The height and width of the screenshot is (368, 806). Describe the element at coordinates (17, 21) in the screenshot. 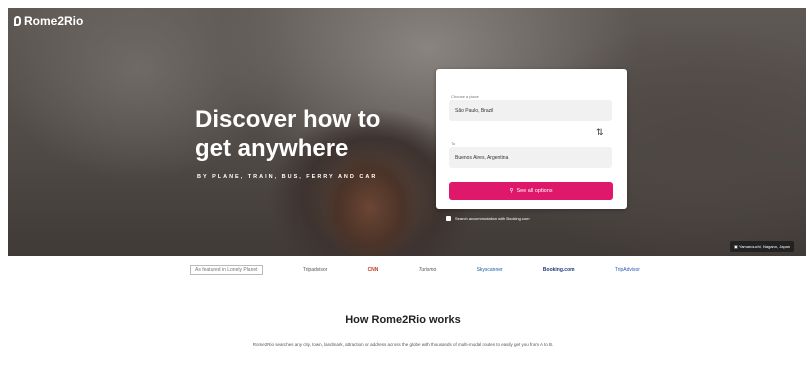

I see `location-pin-icon` at that location.